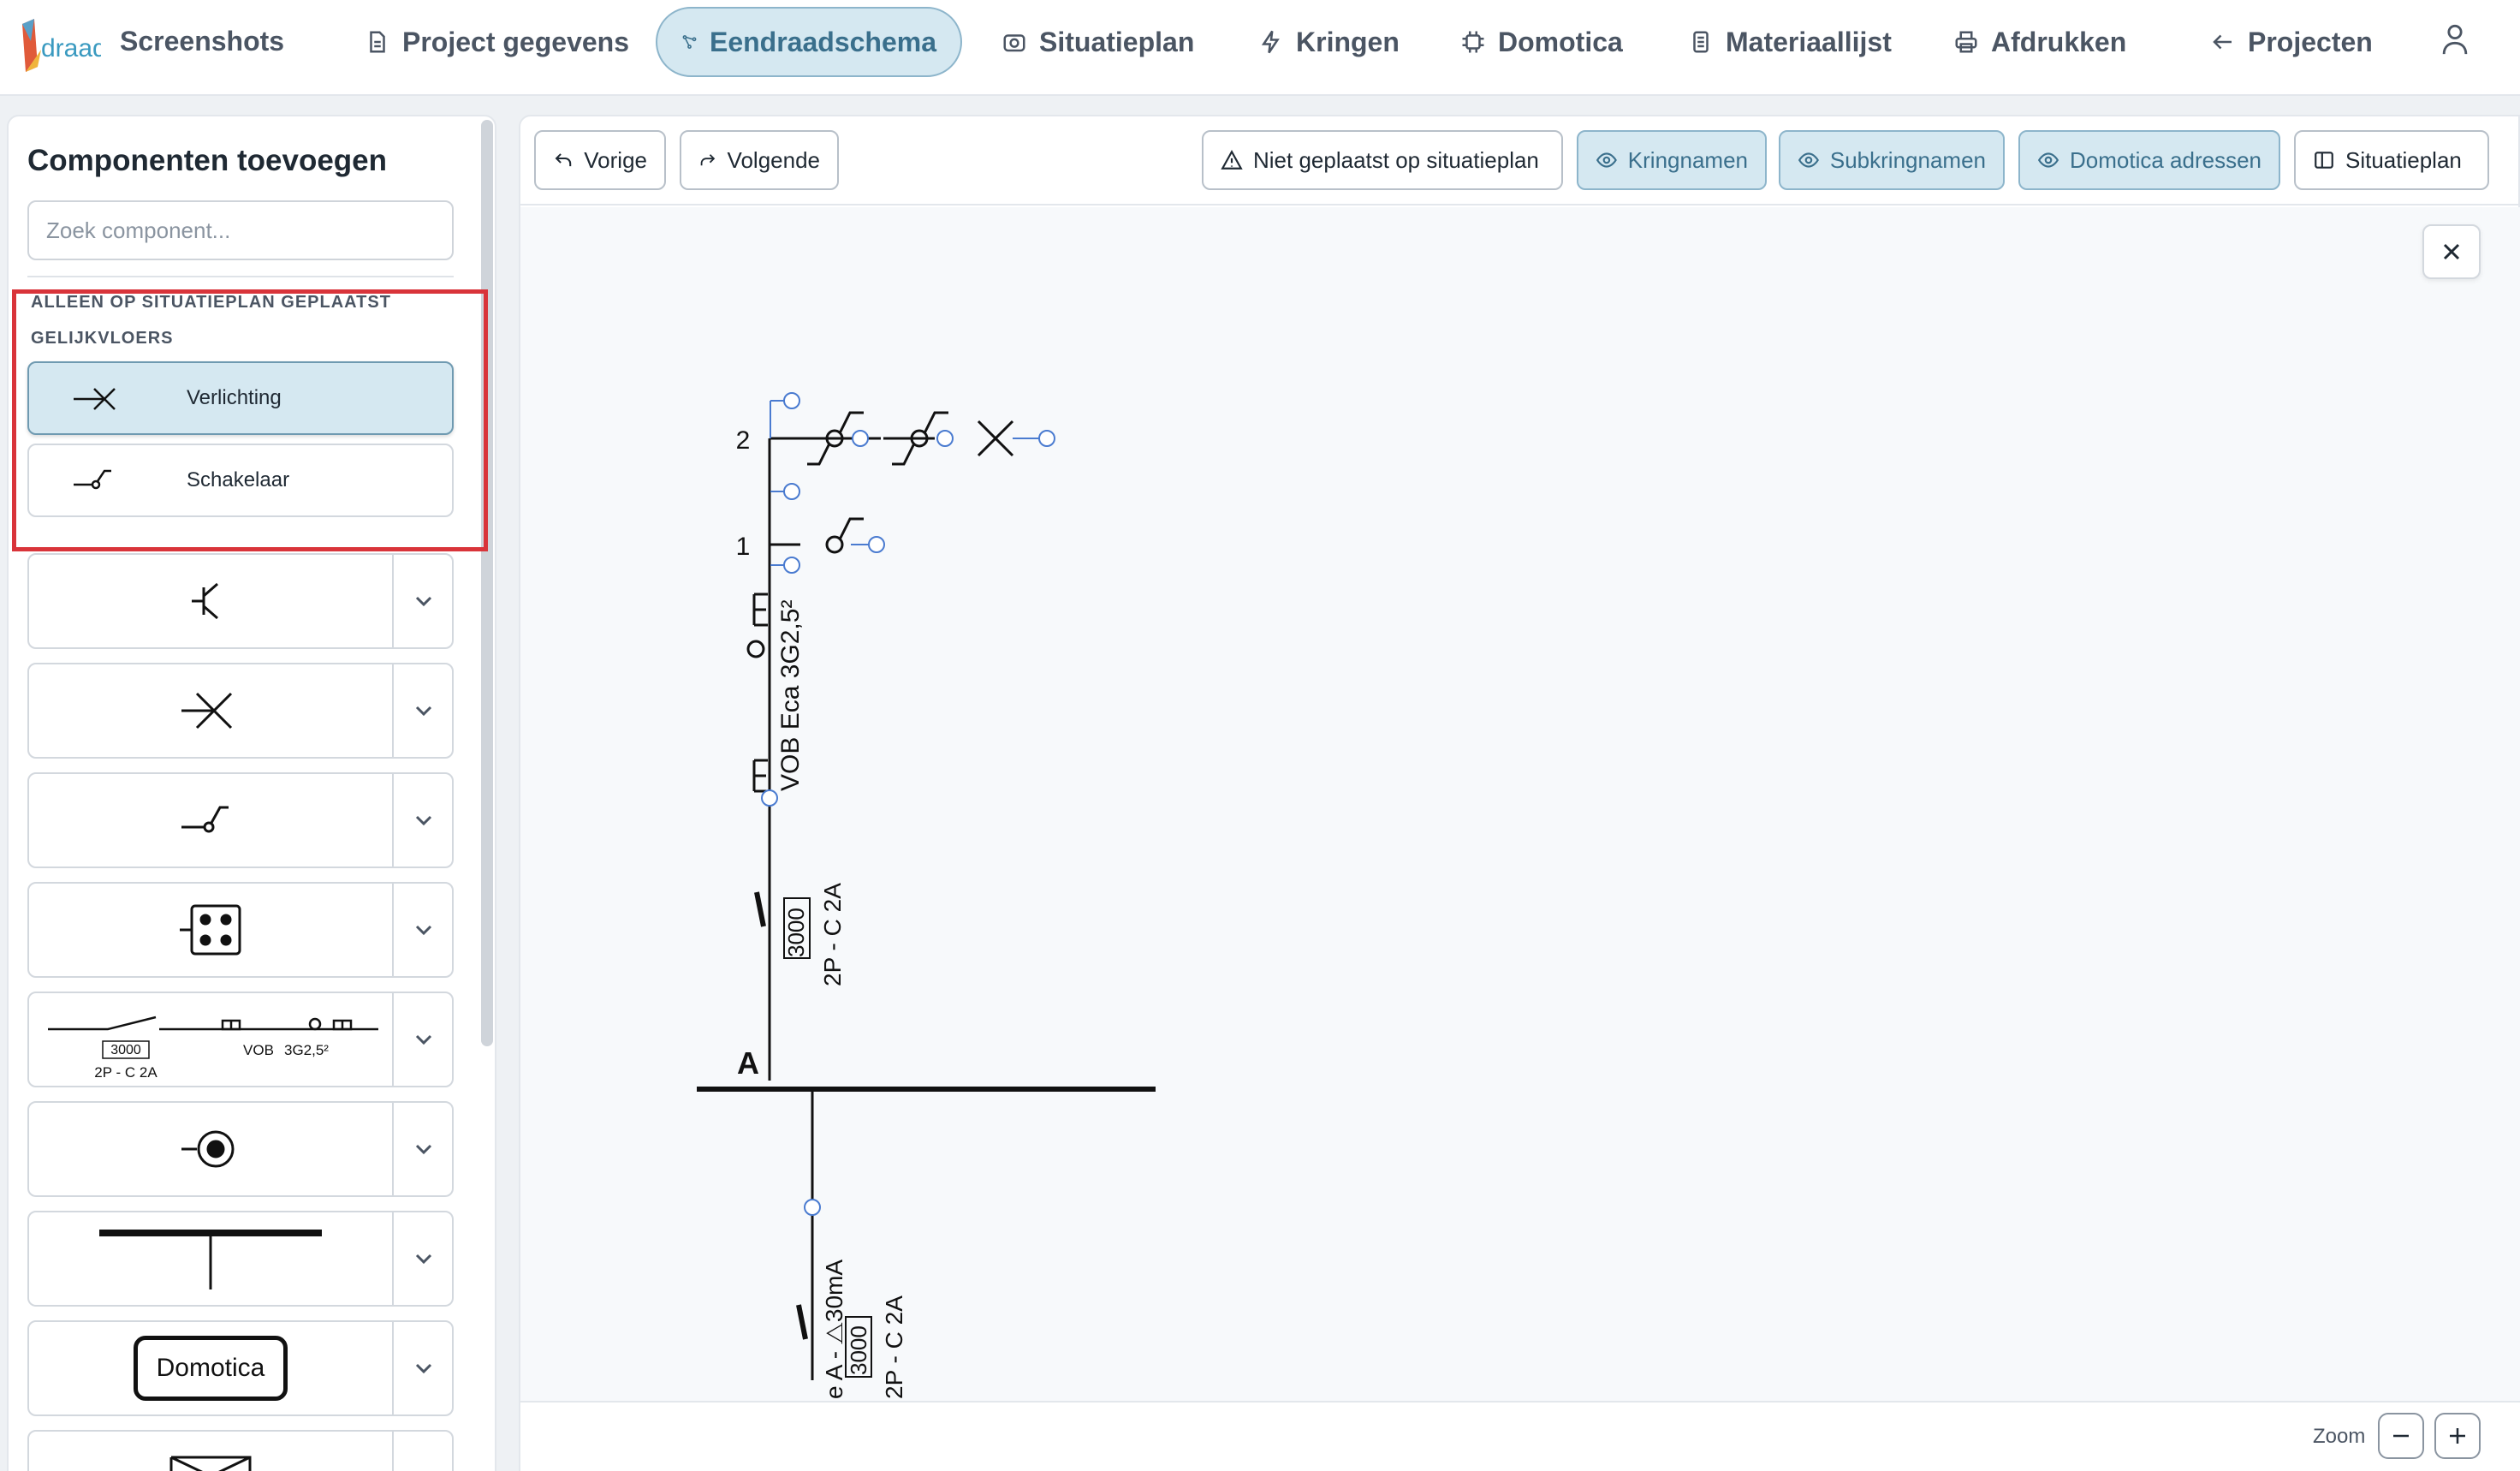 The height and width of the screenshot is (1471, 2520). Describe the element at coordinates (240, 230) in the screenshot. I see `component-search-input` at that location.